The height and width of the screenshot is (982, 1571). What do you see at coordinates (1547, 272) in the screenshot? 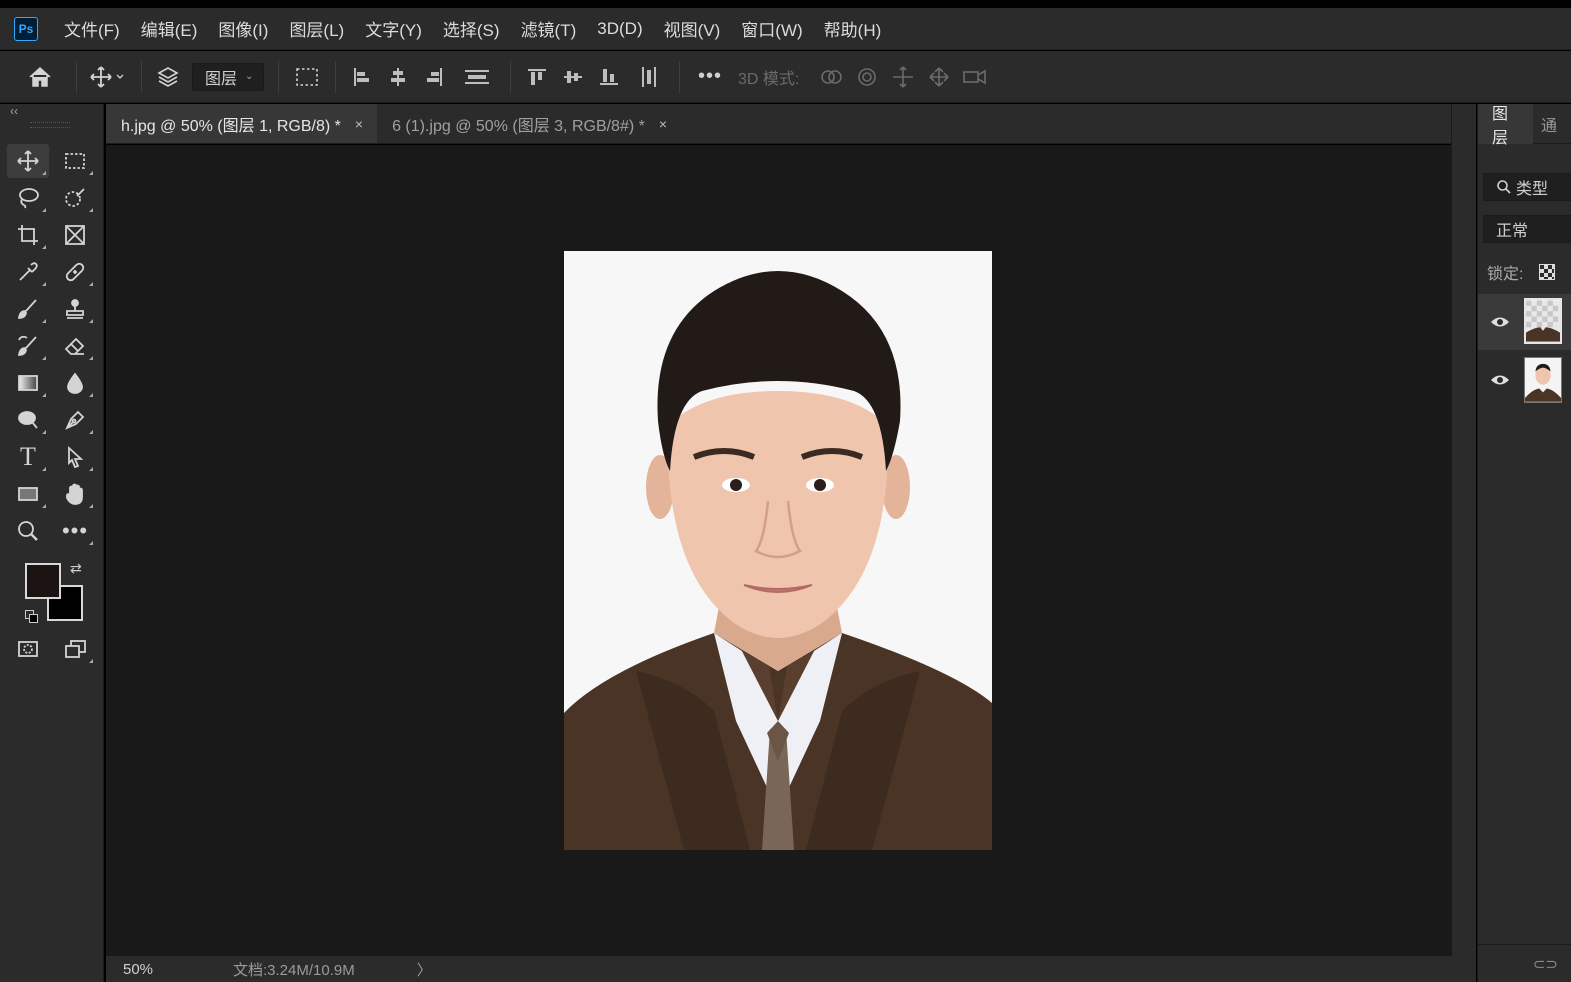
I see `lock-transparent-pixels-icon` at bounding box center [1547, 272].